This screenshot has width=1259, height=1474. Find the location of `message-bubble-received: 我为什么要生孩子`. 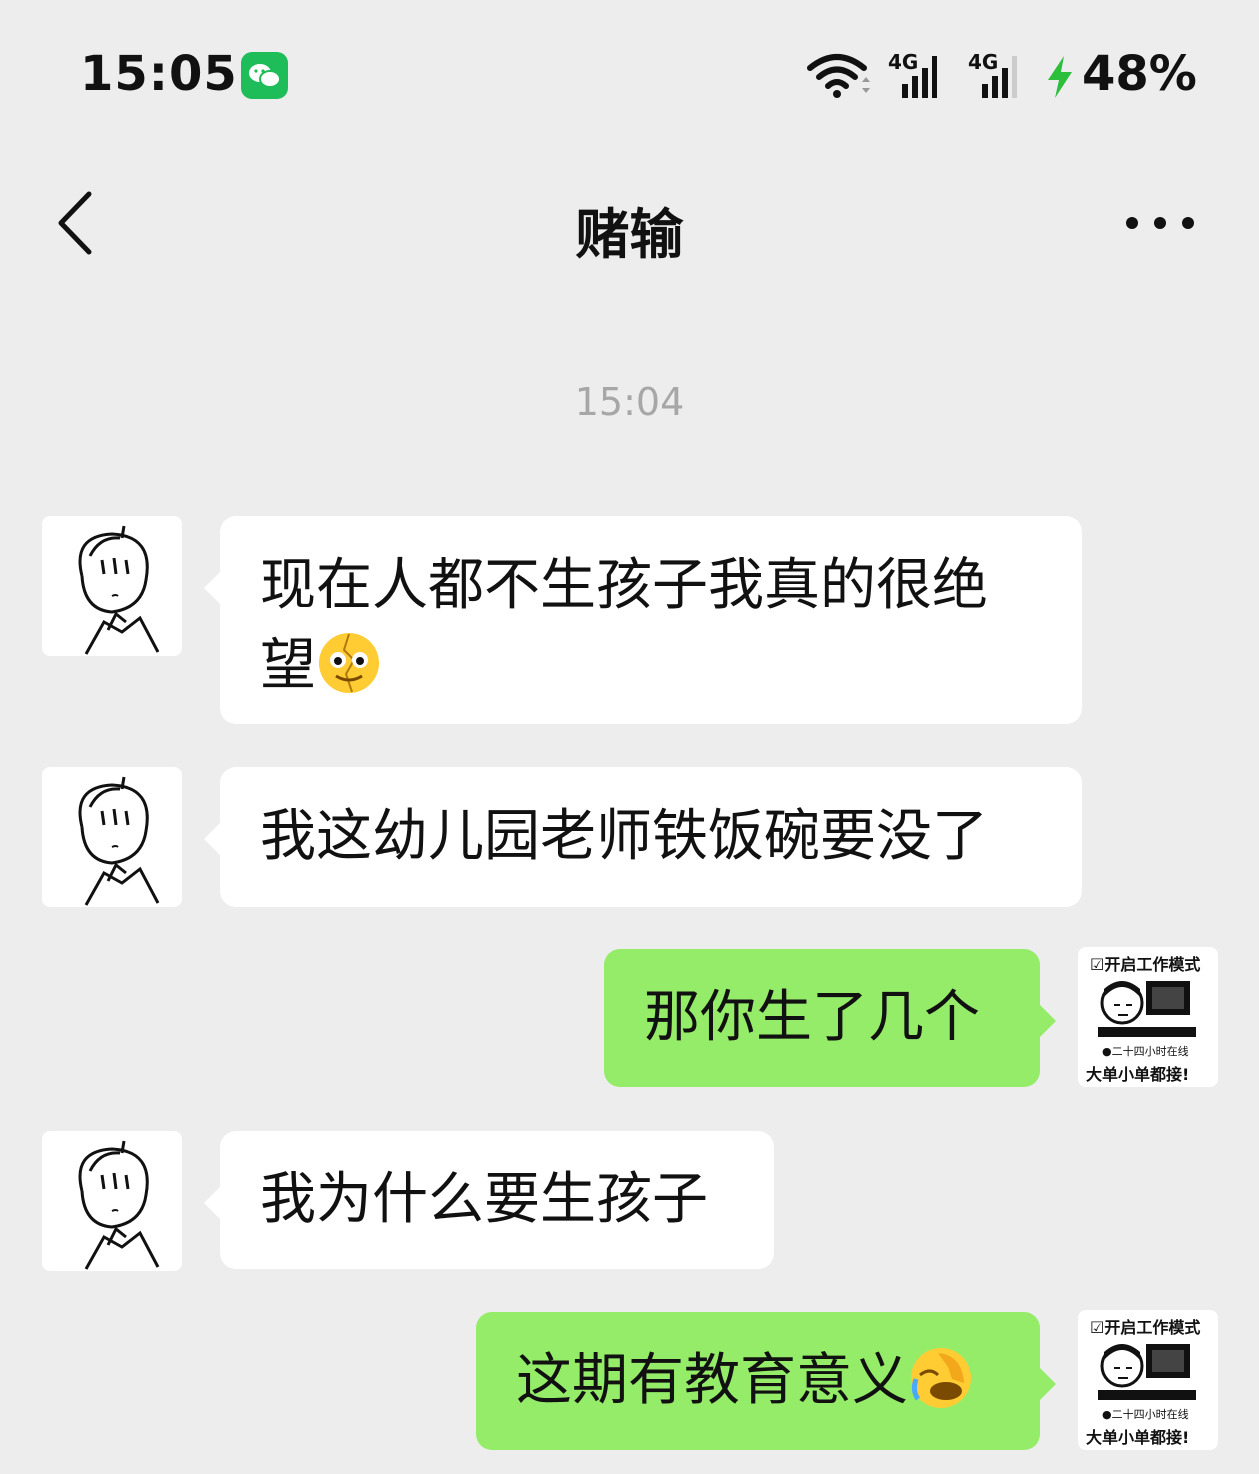

message-bubble-received: 我为什么要生孩子 is located at coordinates (489, 1200).